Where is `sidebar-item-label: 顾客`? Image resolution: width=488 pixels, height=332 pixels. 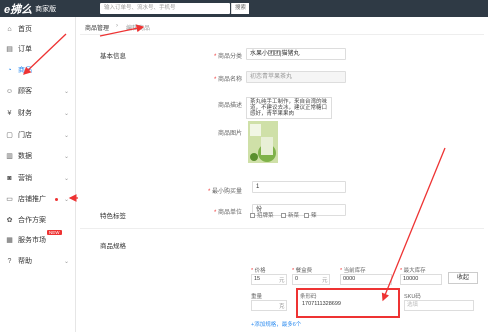
sidebar-item-label: 顾客 is located at coordinates (25, 91).